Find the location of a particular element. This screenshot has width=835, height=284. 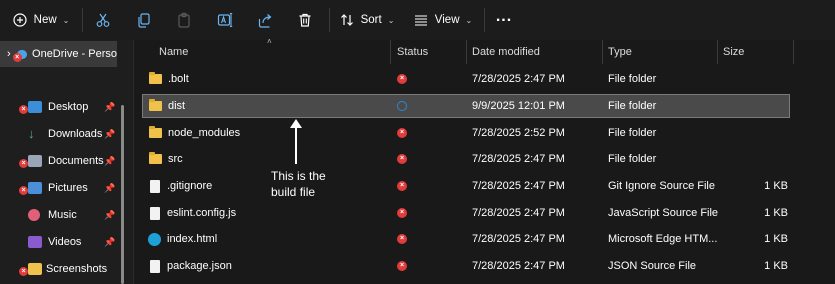

file-name: package.json is located at coordinates (199, 266).